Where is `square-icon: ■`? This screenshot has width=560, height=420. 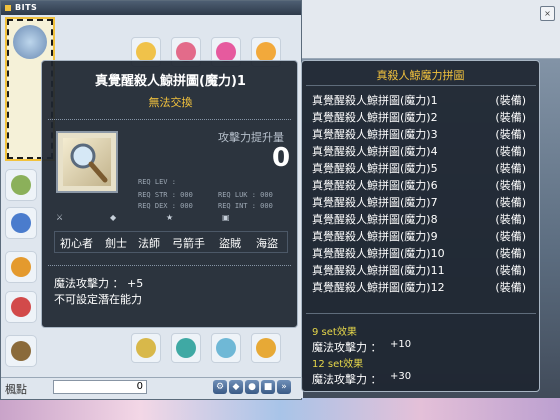
square-icon: ■ is located at coordinates (268, 387).